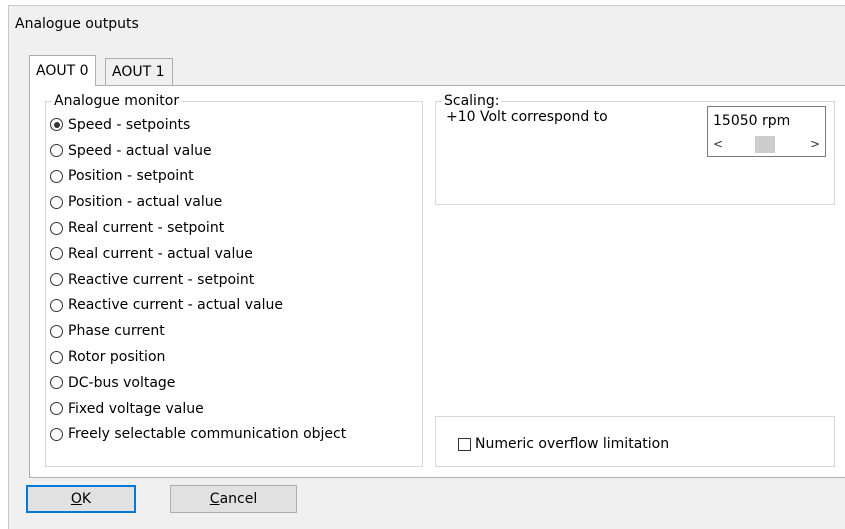 The height and width of the screenshot is (529, 845). What do you see at coordinates (464, 444) in the screenshot?
I see `overflow-checkbox` at bounding box center [464, 444].